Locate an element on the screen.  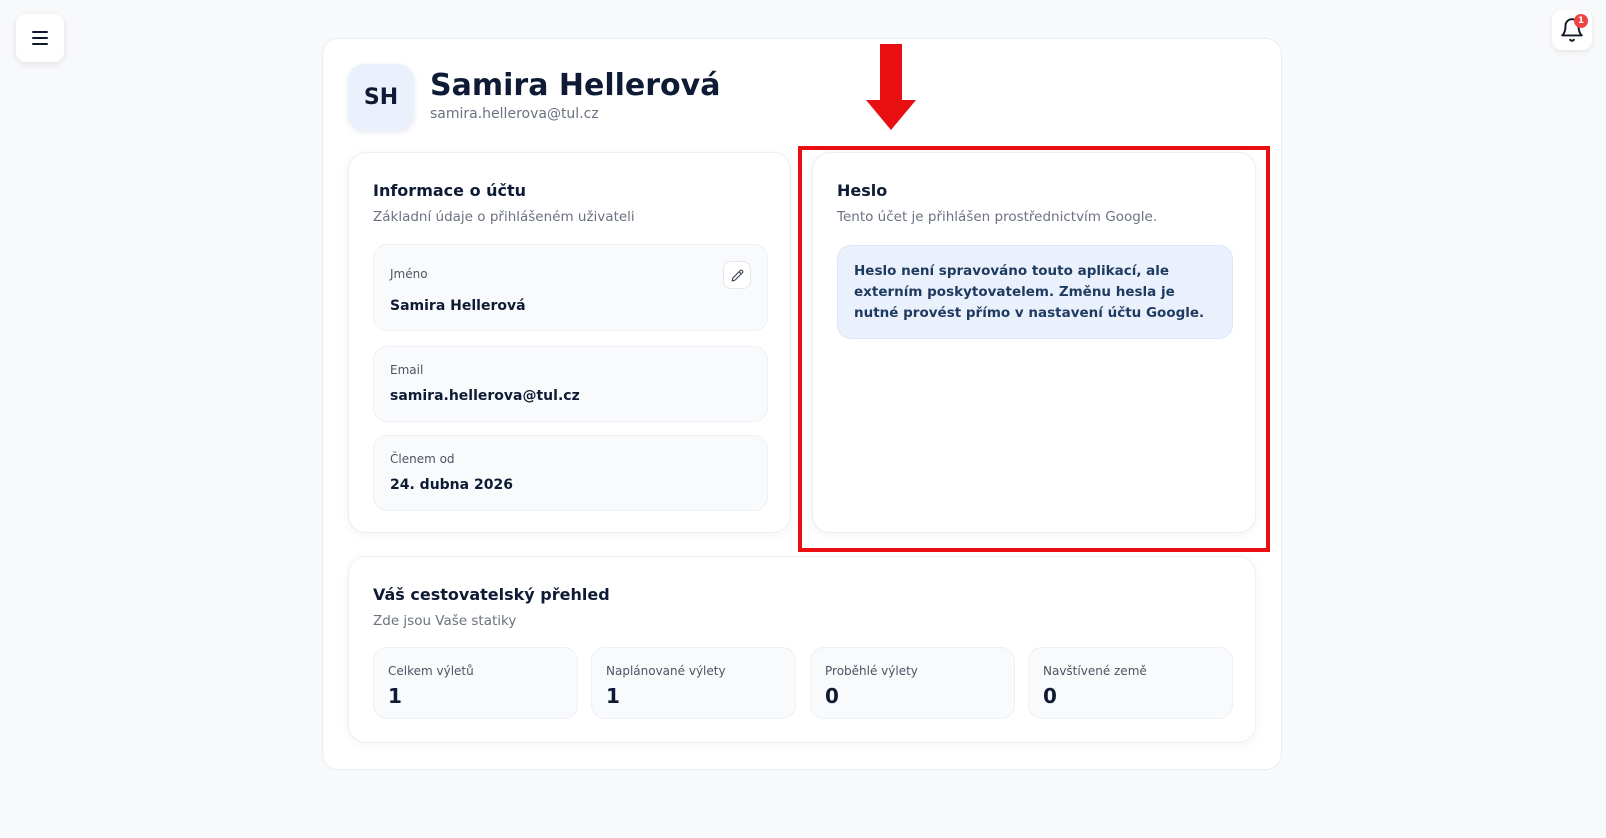
menu-button is located at coordinates (40, 38).